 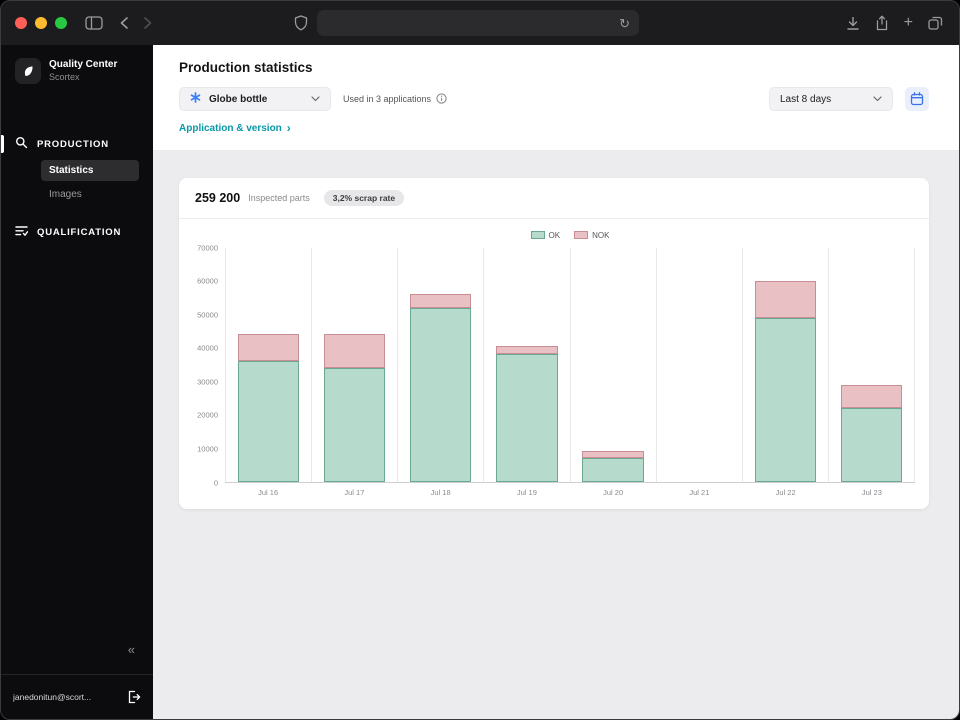 I want to click on x-axis-label: Jul 18, so click(x=440, y=492).